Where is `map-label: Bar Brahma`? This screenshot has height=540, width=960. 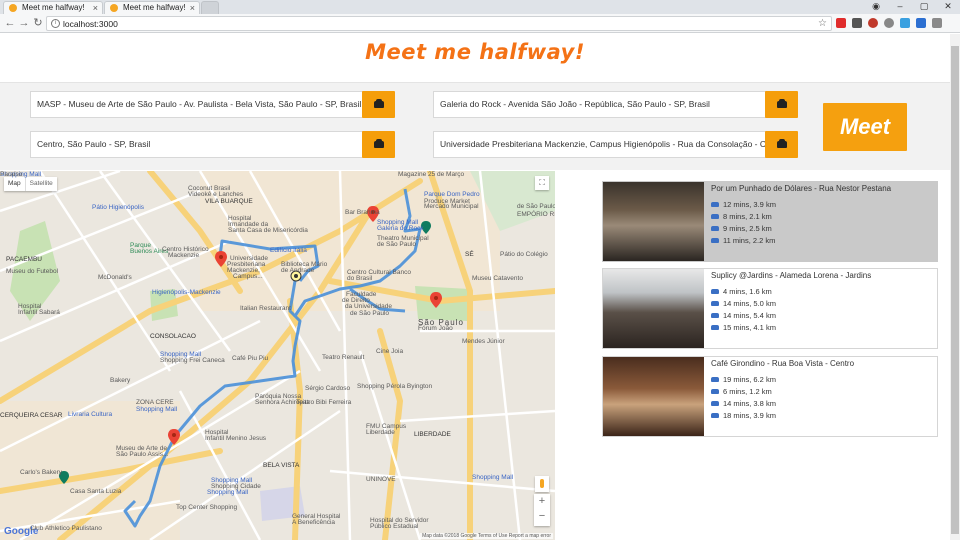 map-label: Bar Brahma is located at coordinates (362, 212).